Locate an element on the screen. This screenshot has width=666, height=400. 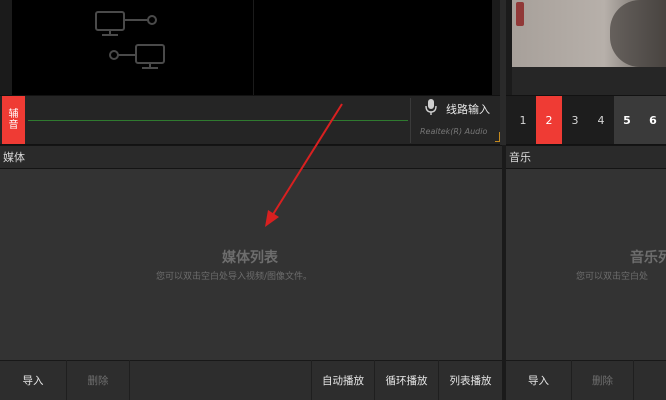
media-panel-header: 媒体 is located at coordinates (251, 157).